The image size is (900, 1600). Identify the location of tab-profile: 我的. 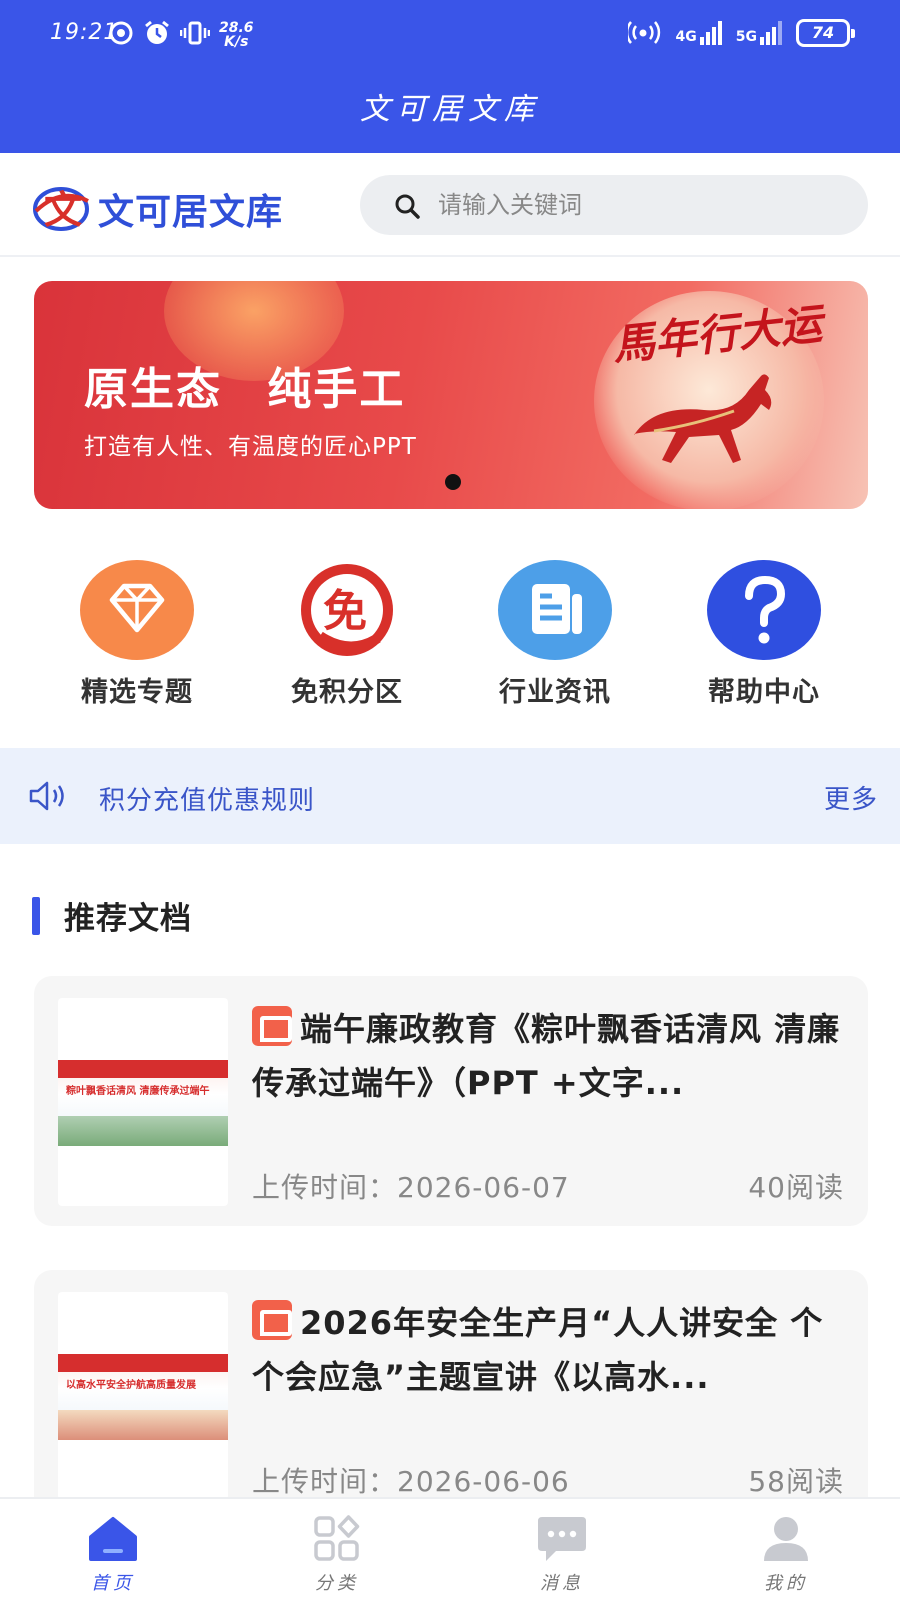
(786, 1555).